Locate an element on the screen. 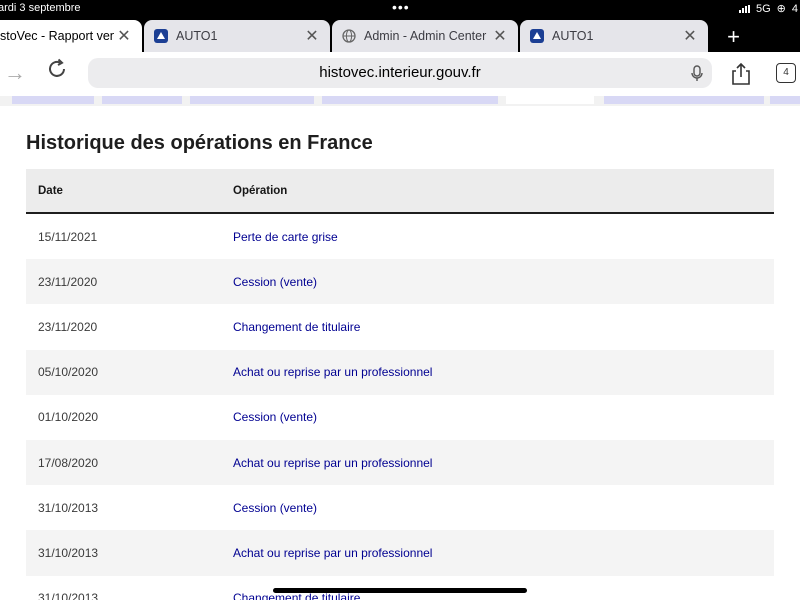  table-row: 23/11/2020 Cession (vente) is located at coordinates (400, 282).